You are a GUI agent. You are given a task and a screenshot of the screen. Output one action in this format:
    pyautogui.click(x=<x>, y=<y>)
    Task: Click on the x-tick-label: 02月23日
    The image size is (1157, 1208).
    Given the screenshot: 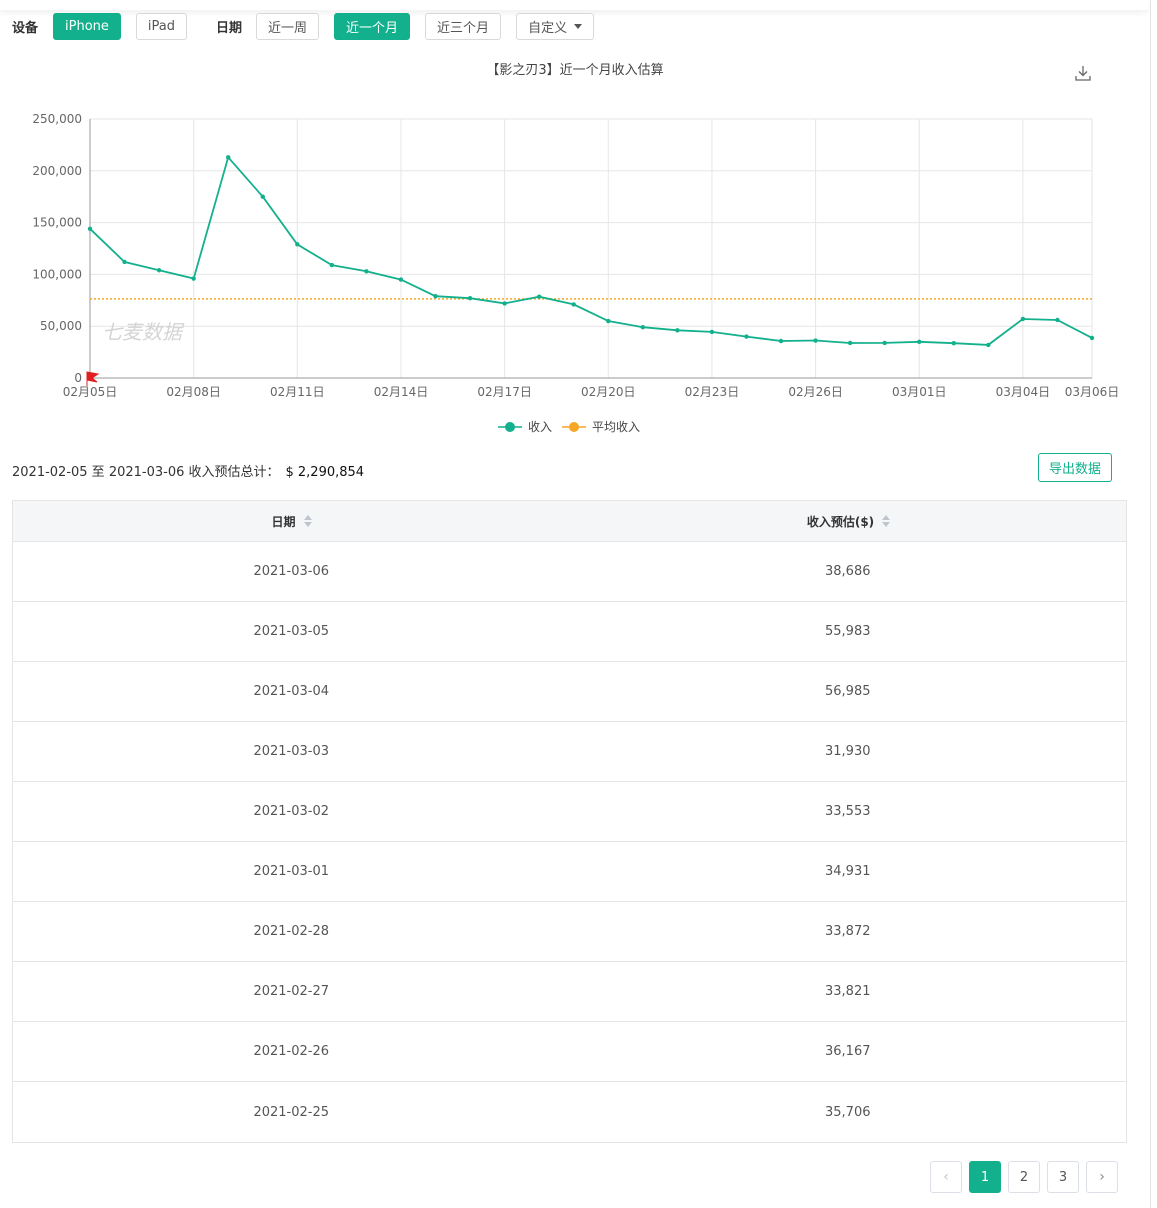 What is the action you would take?
    pyautogui.click(x=712, y=392)
    